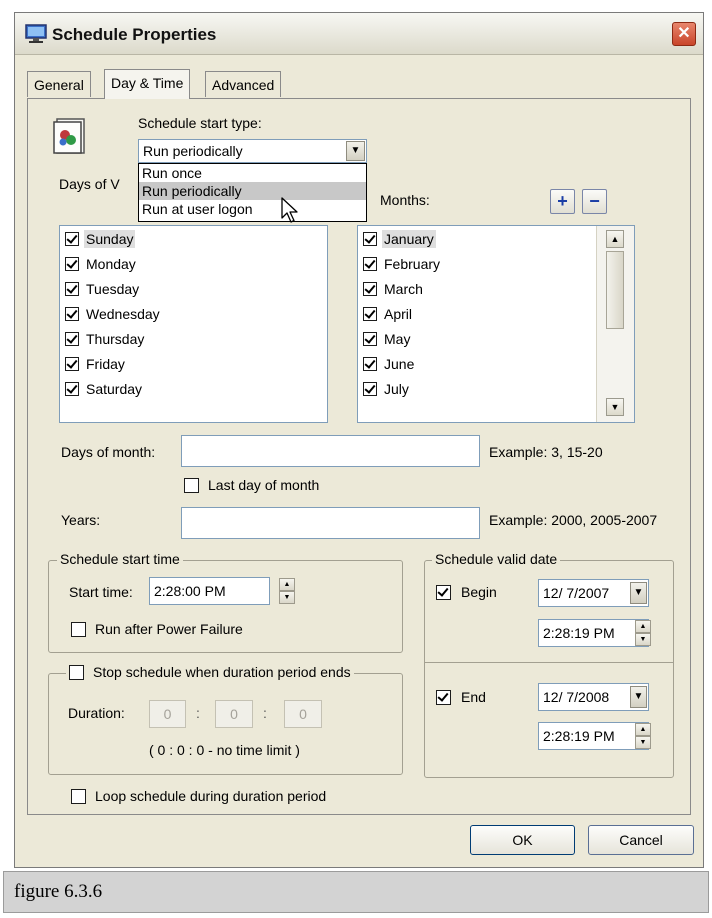 This screenshot has height=918, width=712. I want to click on days-of-month-label: Days of month:, so click(108, 452).